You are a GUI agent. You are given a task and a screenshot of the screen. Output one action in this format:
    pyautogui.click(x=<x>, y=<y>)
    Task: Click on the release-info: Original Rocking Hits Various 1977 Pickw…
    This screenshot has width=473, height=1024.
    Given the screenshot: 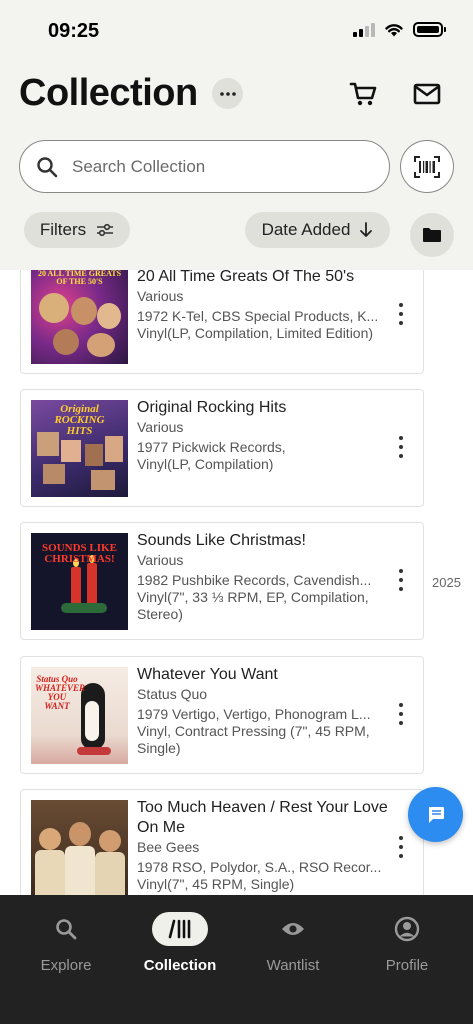 What is the action you would take?
    pyautogui.click(x=265, y=435)
    